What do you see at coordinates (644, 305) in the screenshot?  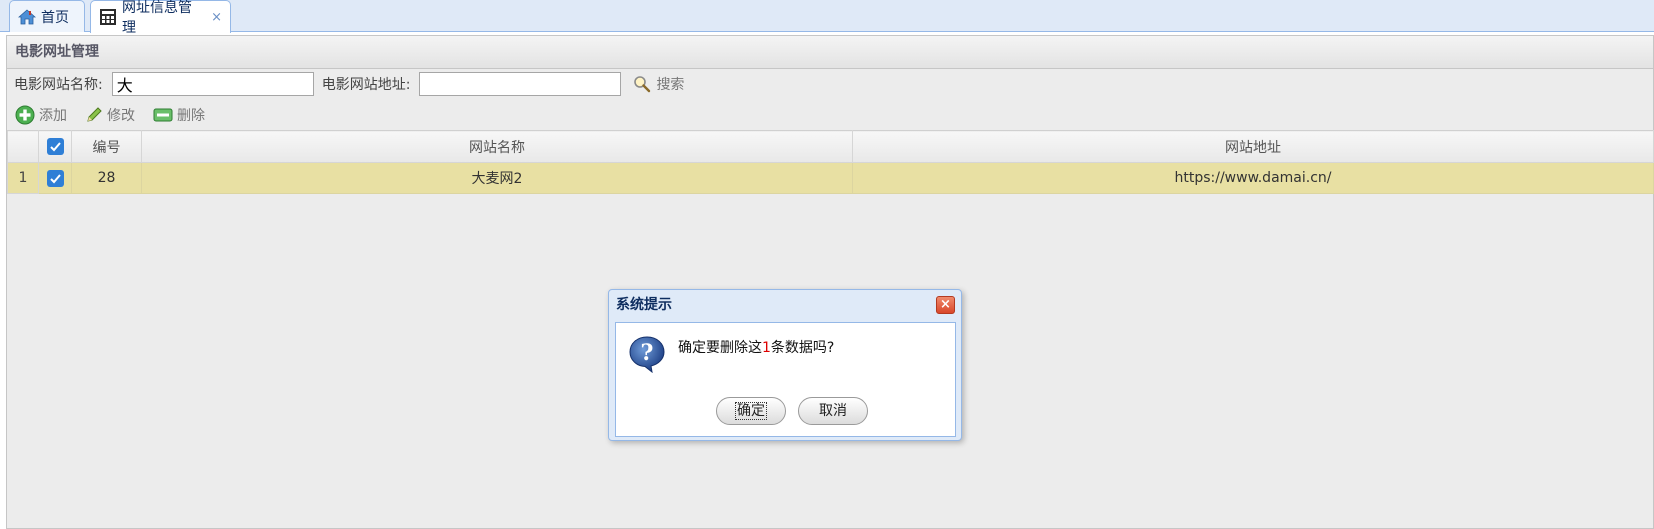 I see `dialog-title: 系统提示` at bounding box center [644, 305].